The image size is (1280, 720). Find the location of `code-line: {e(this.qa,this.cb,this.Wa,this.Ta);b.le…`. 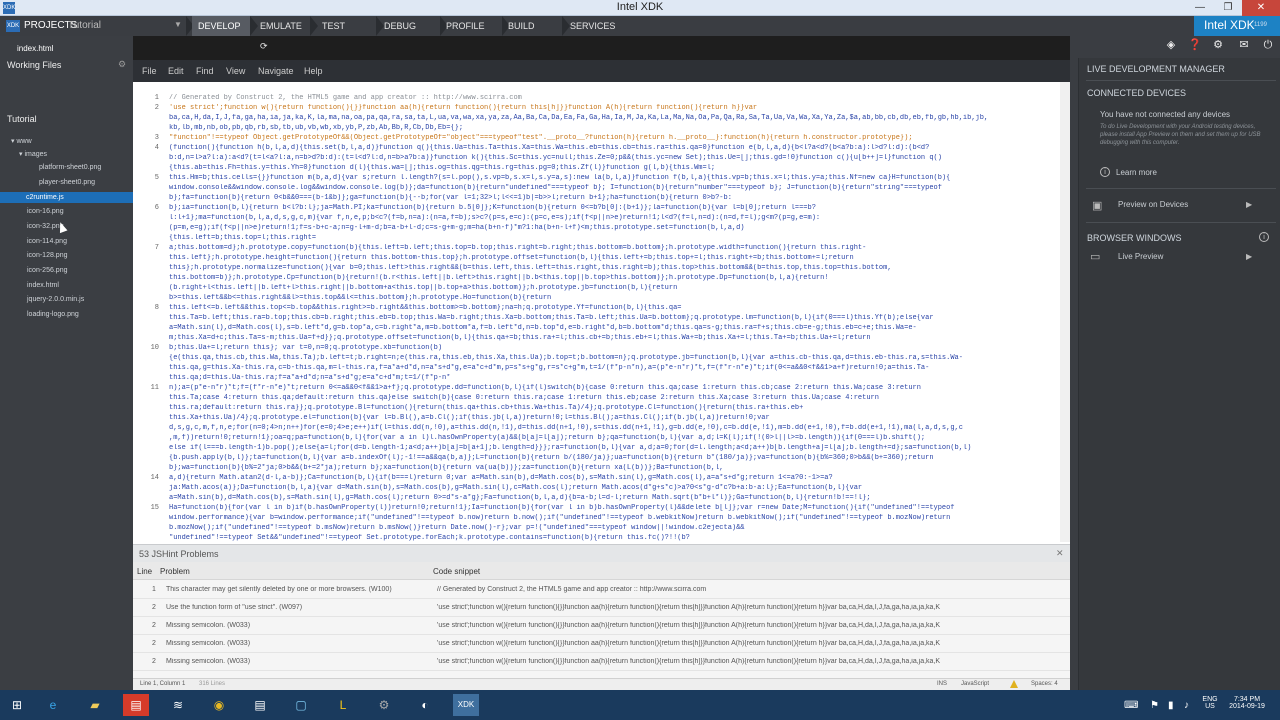

code-line: {e(this.qa,this.cb,this.Wa,this.Ta);b.le… is located at coordinates (566, 358).